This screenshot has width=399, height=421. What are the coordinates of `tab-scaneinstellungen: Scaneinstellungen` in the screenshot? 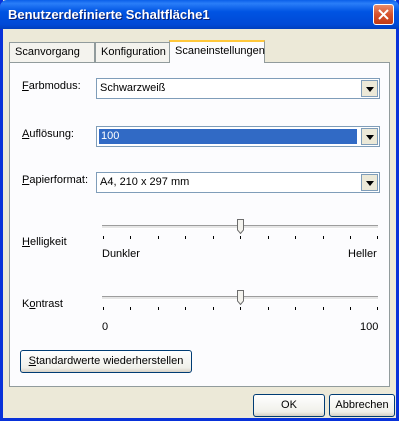 It's located at (217, 51).